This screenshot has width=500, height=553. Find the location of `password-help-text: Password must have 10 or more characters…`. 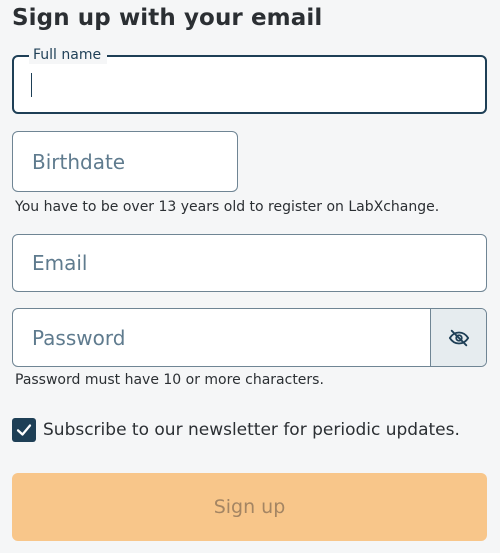

password-help-text: Password must have 10 or more characters… is located at coordinates (169, 380).